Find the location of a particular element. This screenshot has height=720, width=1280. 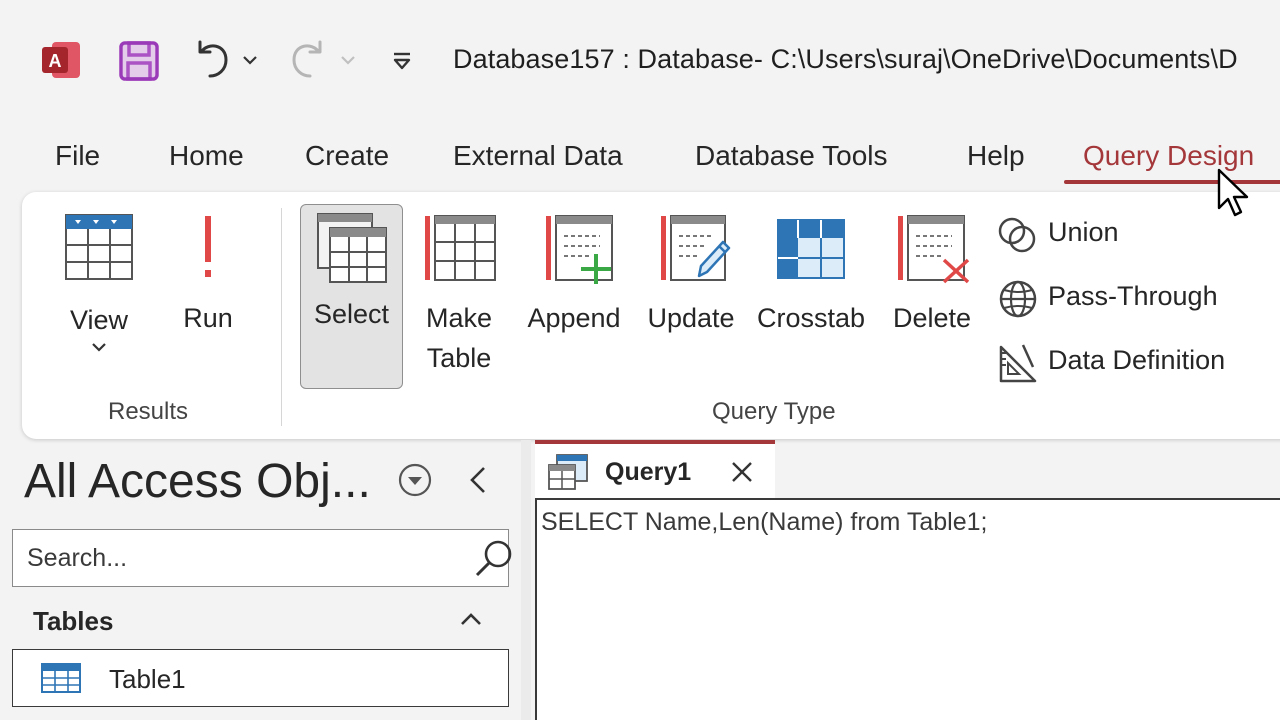

access-logo-icon: A is located at coordinates (61, 60).